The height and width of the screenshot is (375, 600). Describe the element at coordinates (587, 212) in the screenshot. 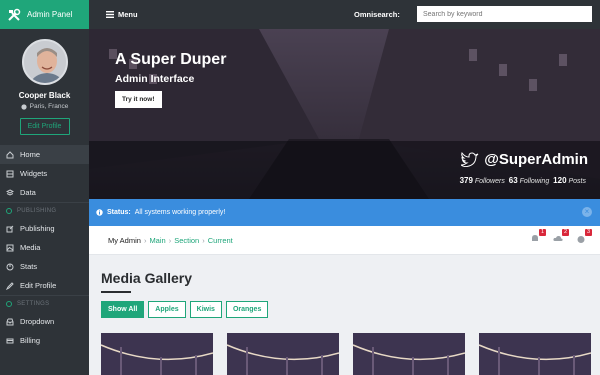

I see `close-icon: ×` at that location.